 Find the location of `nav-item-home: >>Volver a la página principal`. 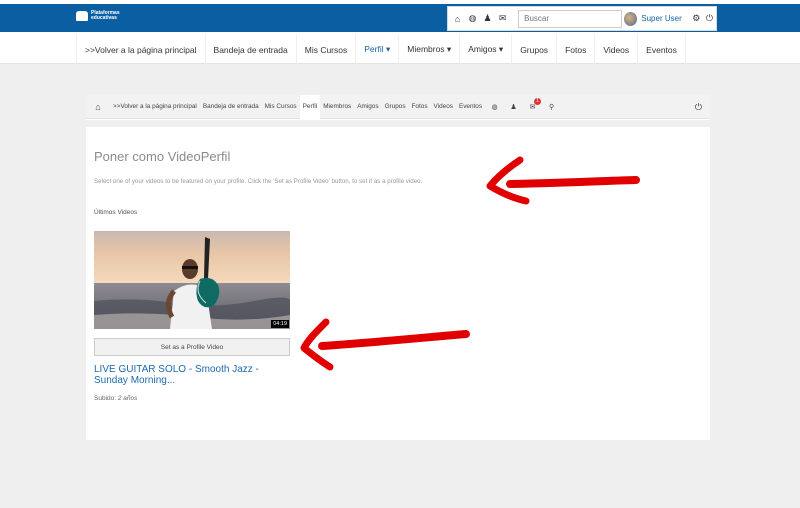

nav-item-home: >>Volver a la página principal is located at coordinates (141, 49).